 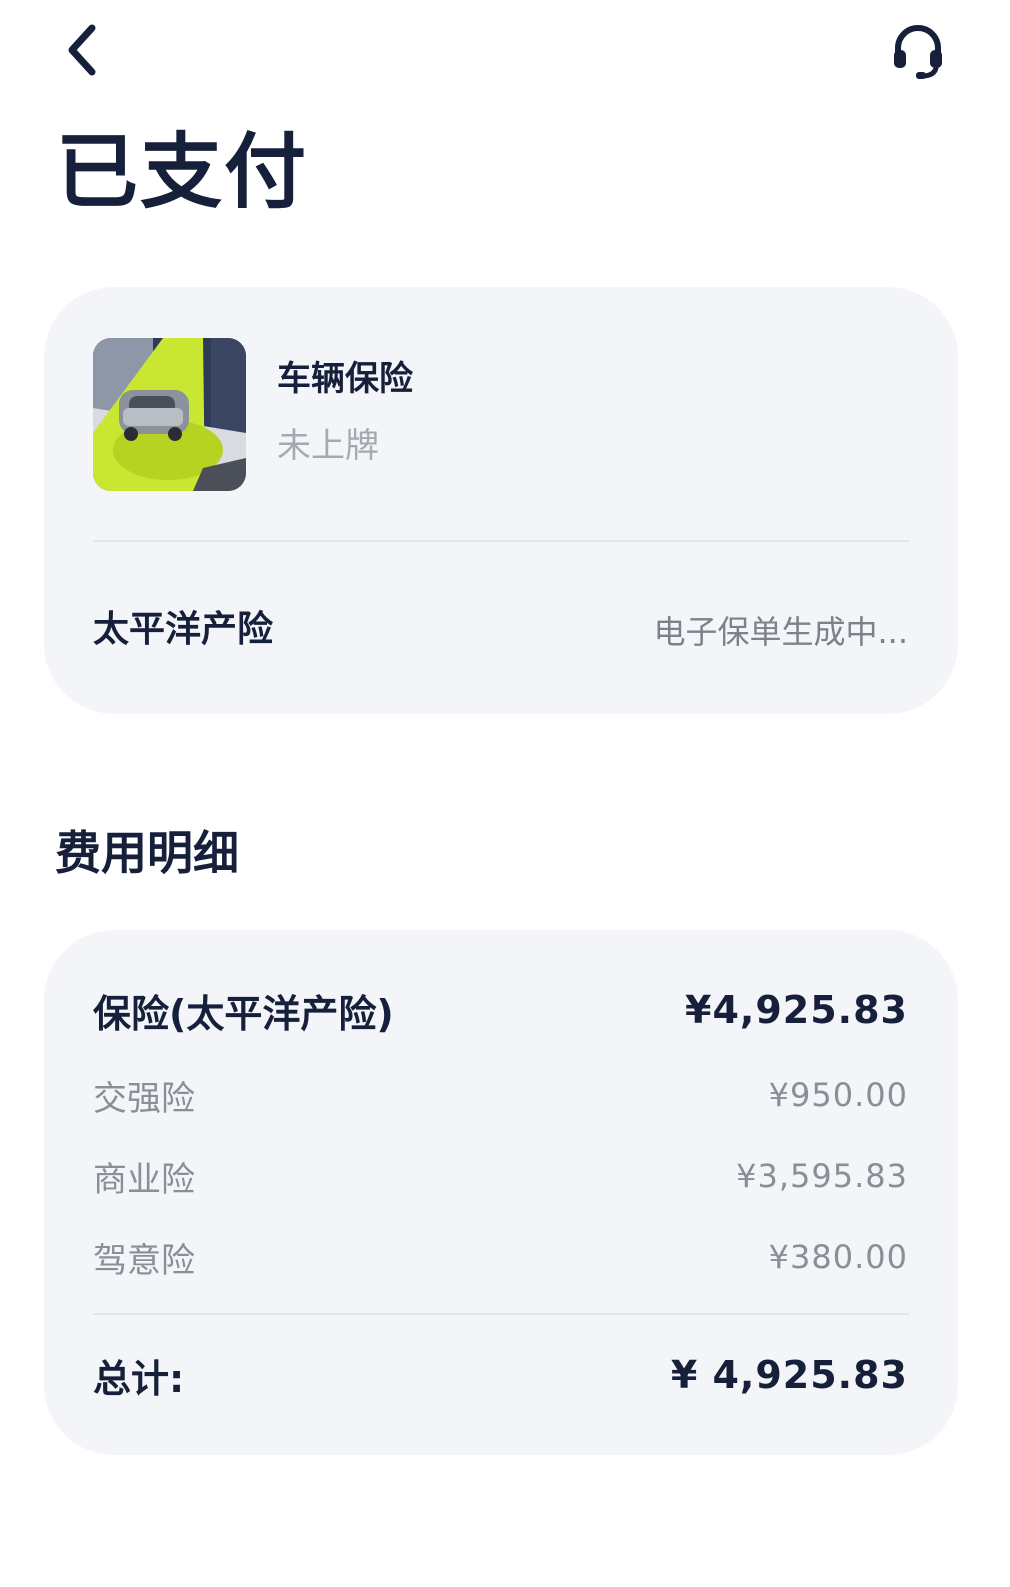 I want to click on plate-status: 未上牌, so click(x=328, y=446).